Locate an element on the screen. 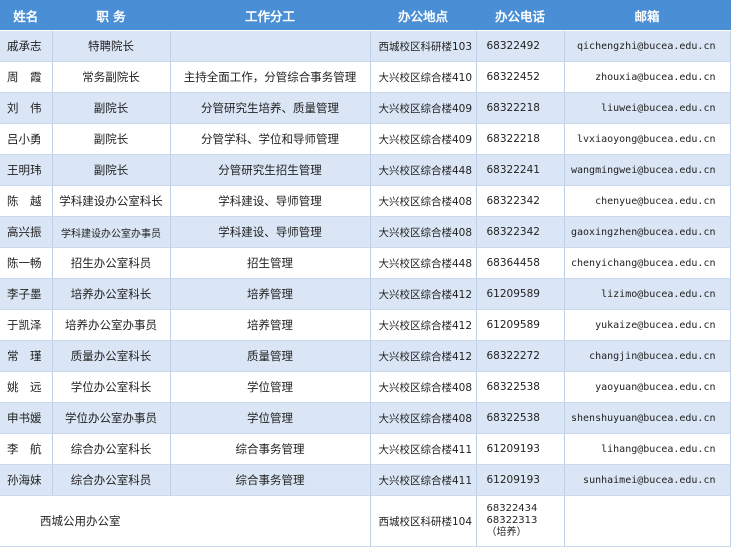 This screenshot has width=731, height=551. name-cell: 李子墨 is located at coordinates (26, 294).